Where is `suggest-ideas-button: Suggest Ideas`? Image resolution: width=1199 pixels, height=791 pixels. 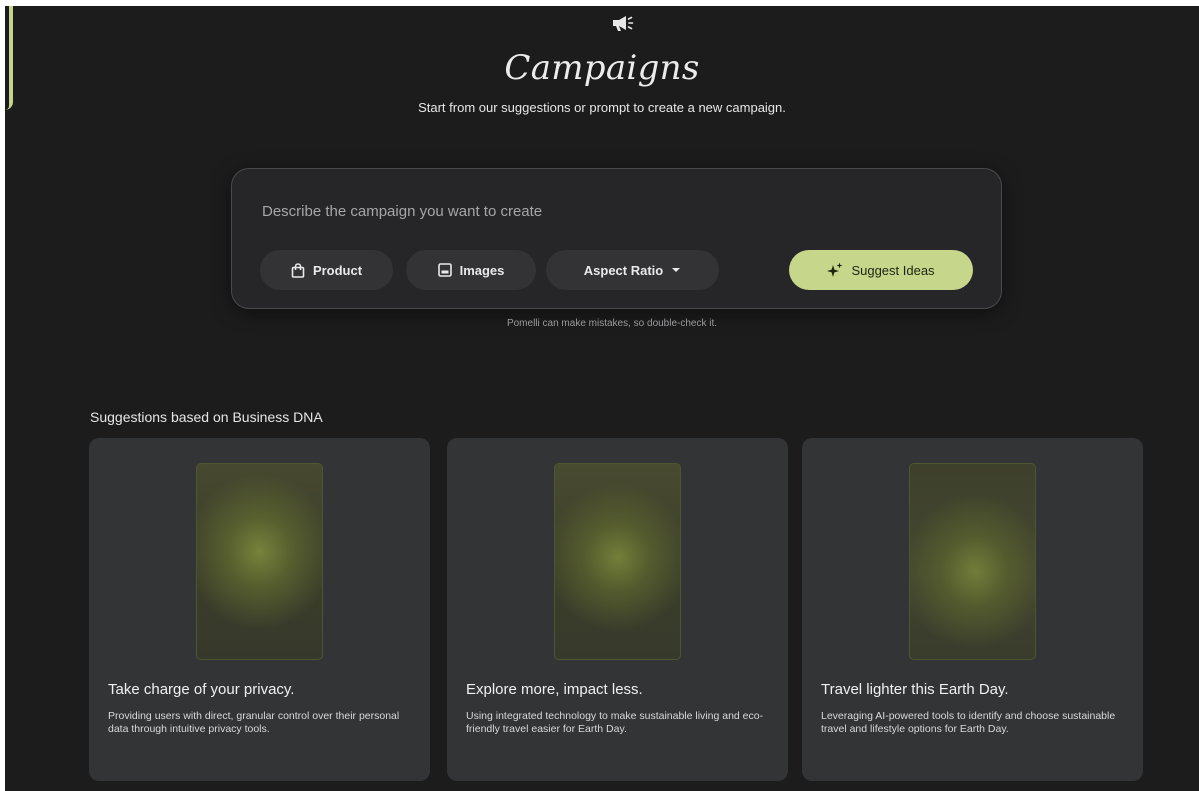 suggest-ideas-button: Suggest Ideas is located at coordinates (881, 270).